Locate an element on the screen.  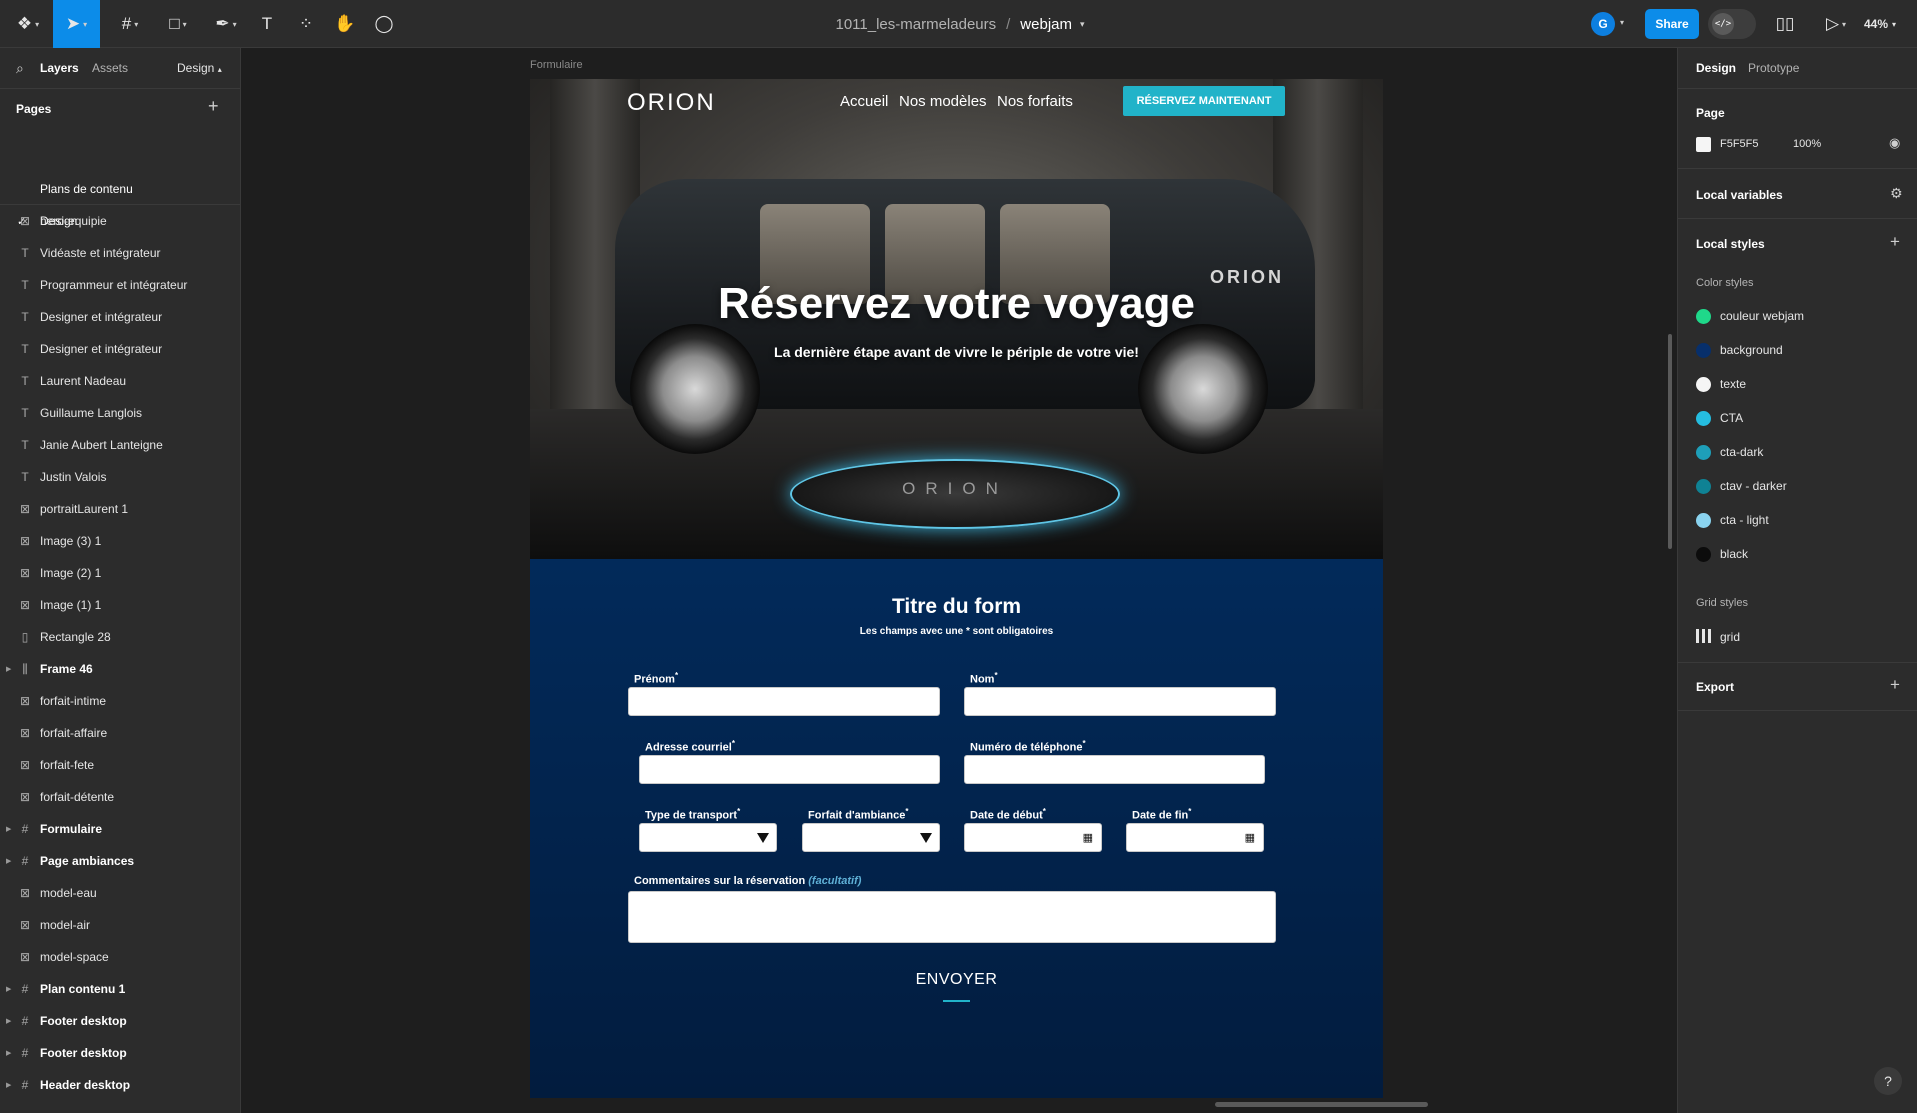
add-style-button: + is located at coordinates (1895, 242).